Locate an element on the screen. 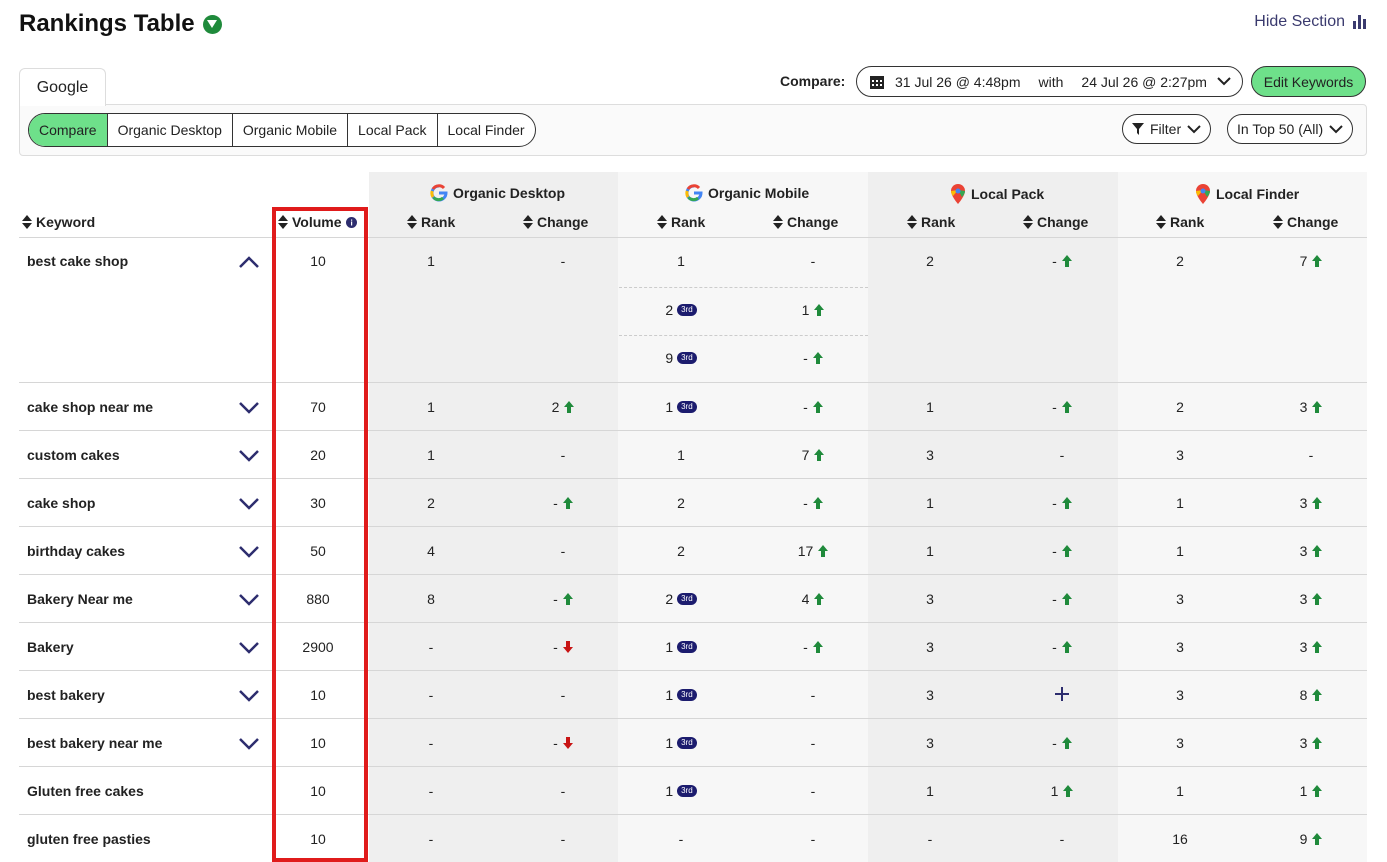  edit-keywords-button: Edit Keywords is located at coordinates (1308, 81).